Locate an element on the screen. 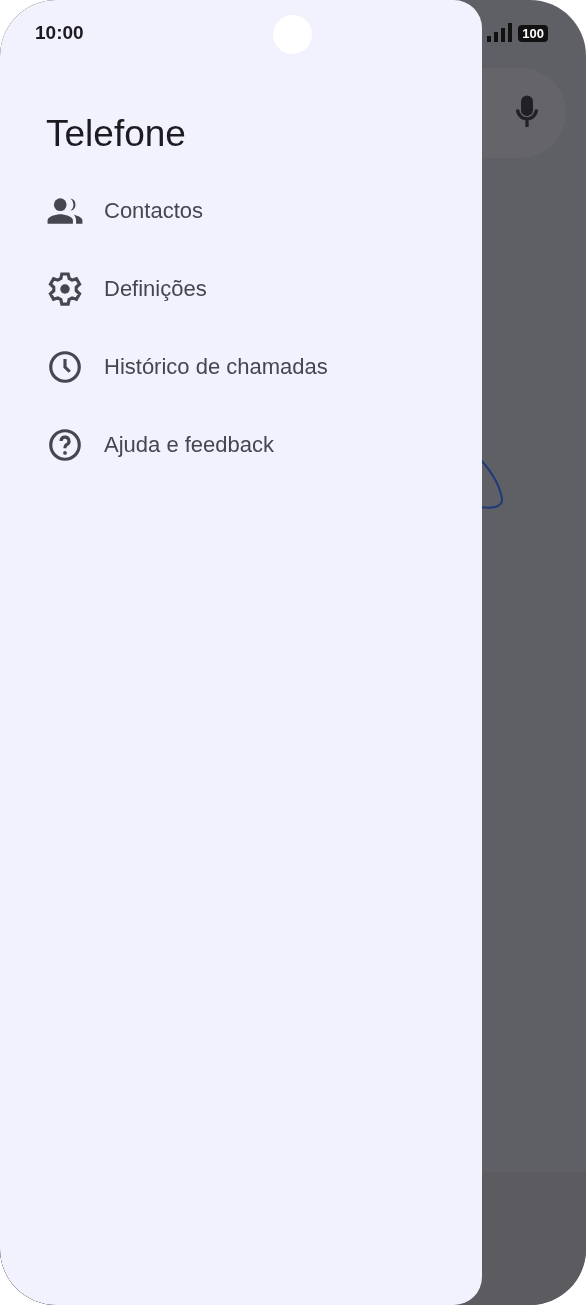 This screenshot has height=1305, width=586. menu-item: Contactos is located at coordinates (241, 211).